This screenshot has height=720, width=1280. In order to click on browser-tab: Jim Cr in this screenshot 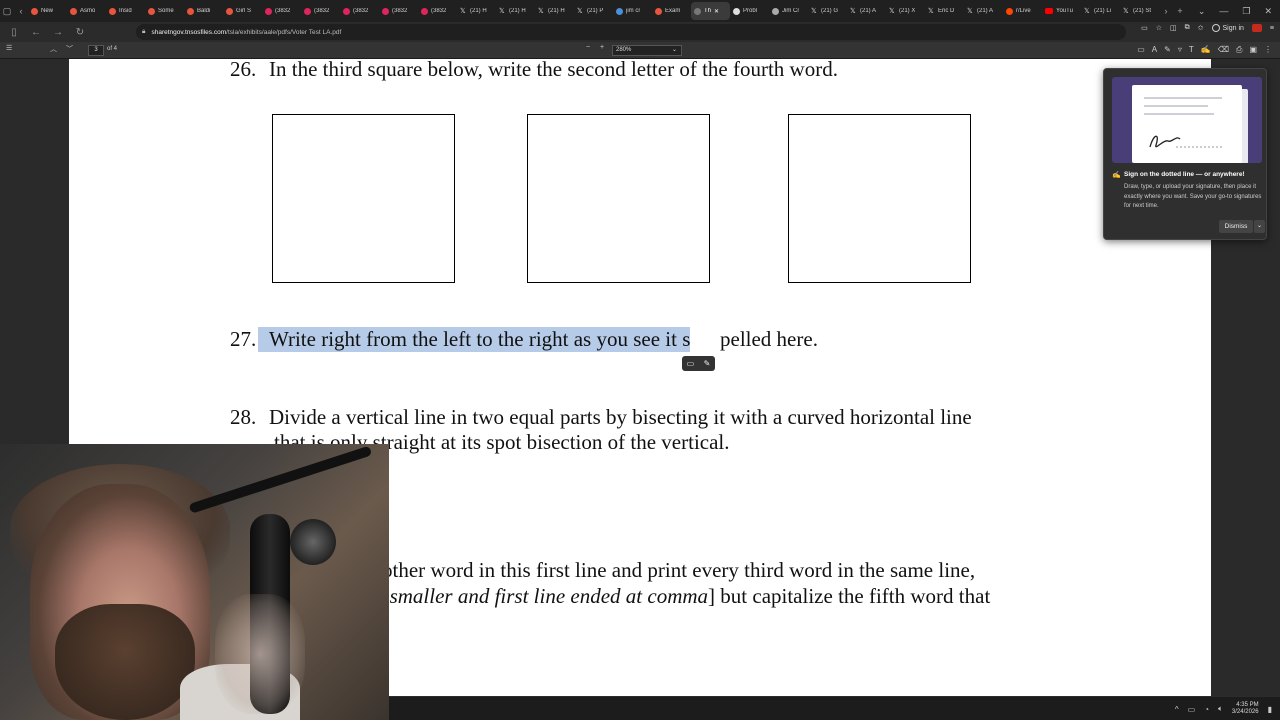, I will do `click(788, 11)`.